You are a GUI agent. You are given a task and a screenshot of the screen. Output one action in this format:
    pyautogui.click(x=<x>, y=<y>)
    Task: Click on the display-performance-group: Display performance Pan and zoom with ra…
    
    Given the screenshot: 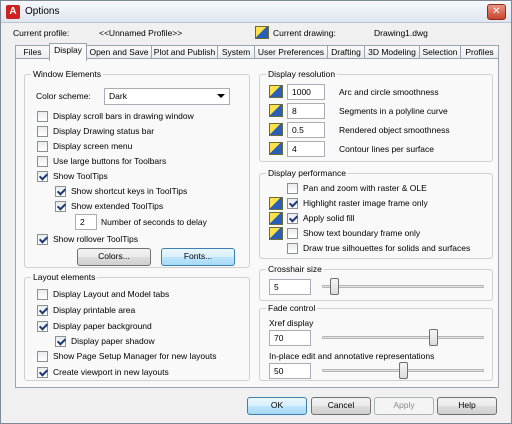 What is the action you would take?
    pyautogui.click(x=376, y=213)
    